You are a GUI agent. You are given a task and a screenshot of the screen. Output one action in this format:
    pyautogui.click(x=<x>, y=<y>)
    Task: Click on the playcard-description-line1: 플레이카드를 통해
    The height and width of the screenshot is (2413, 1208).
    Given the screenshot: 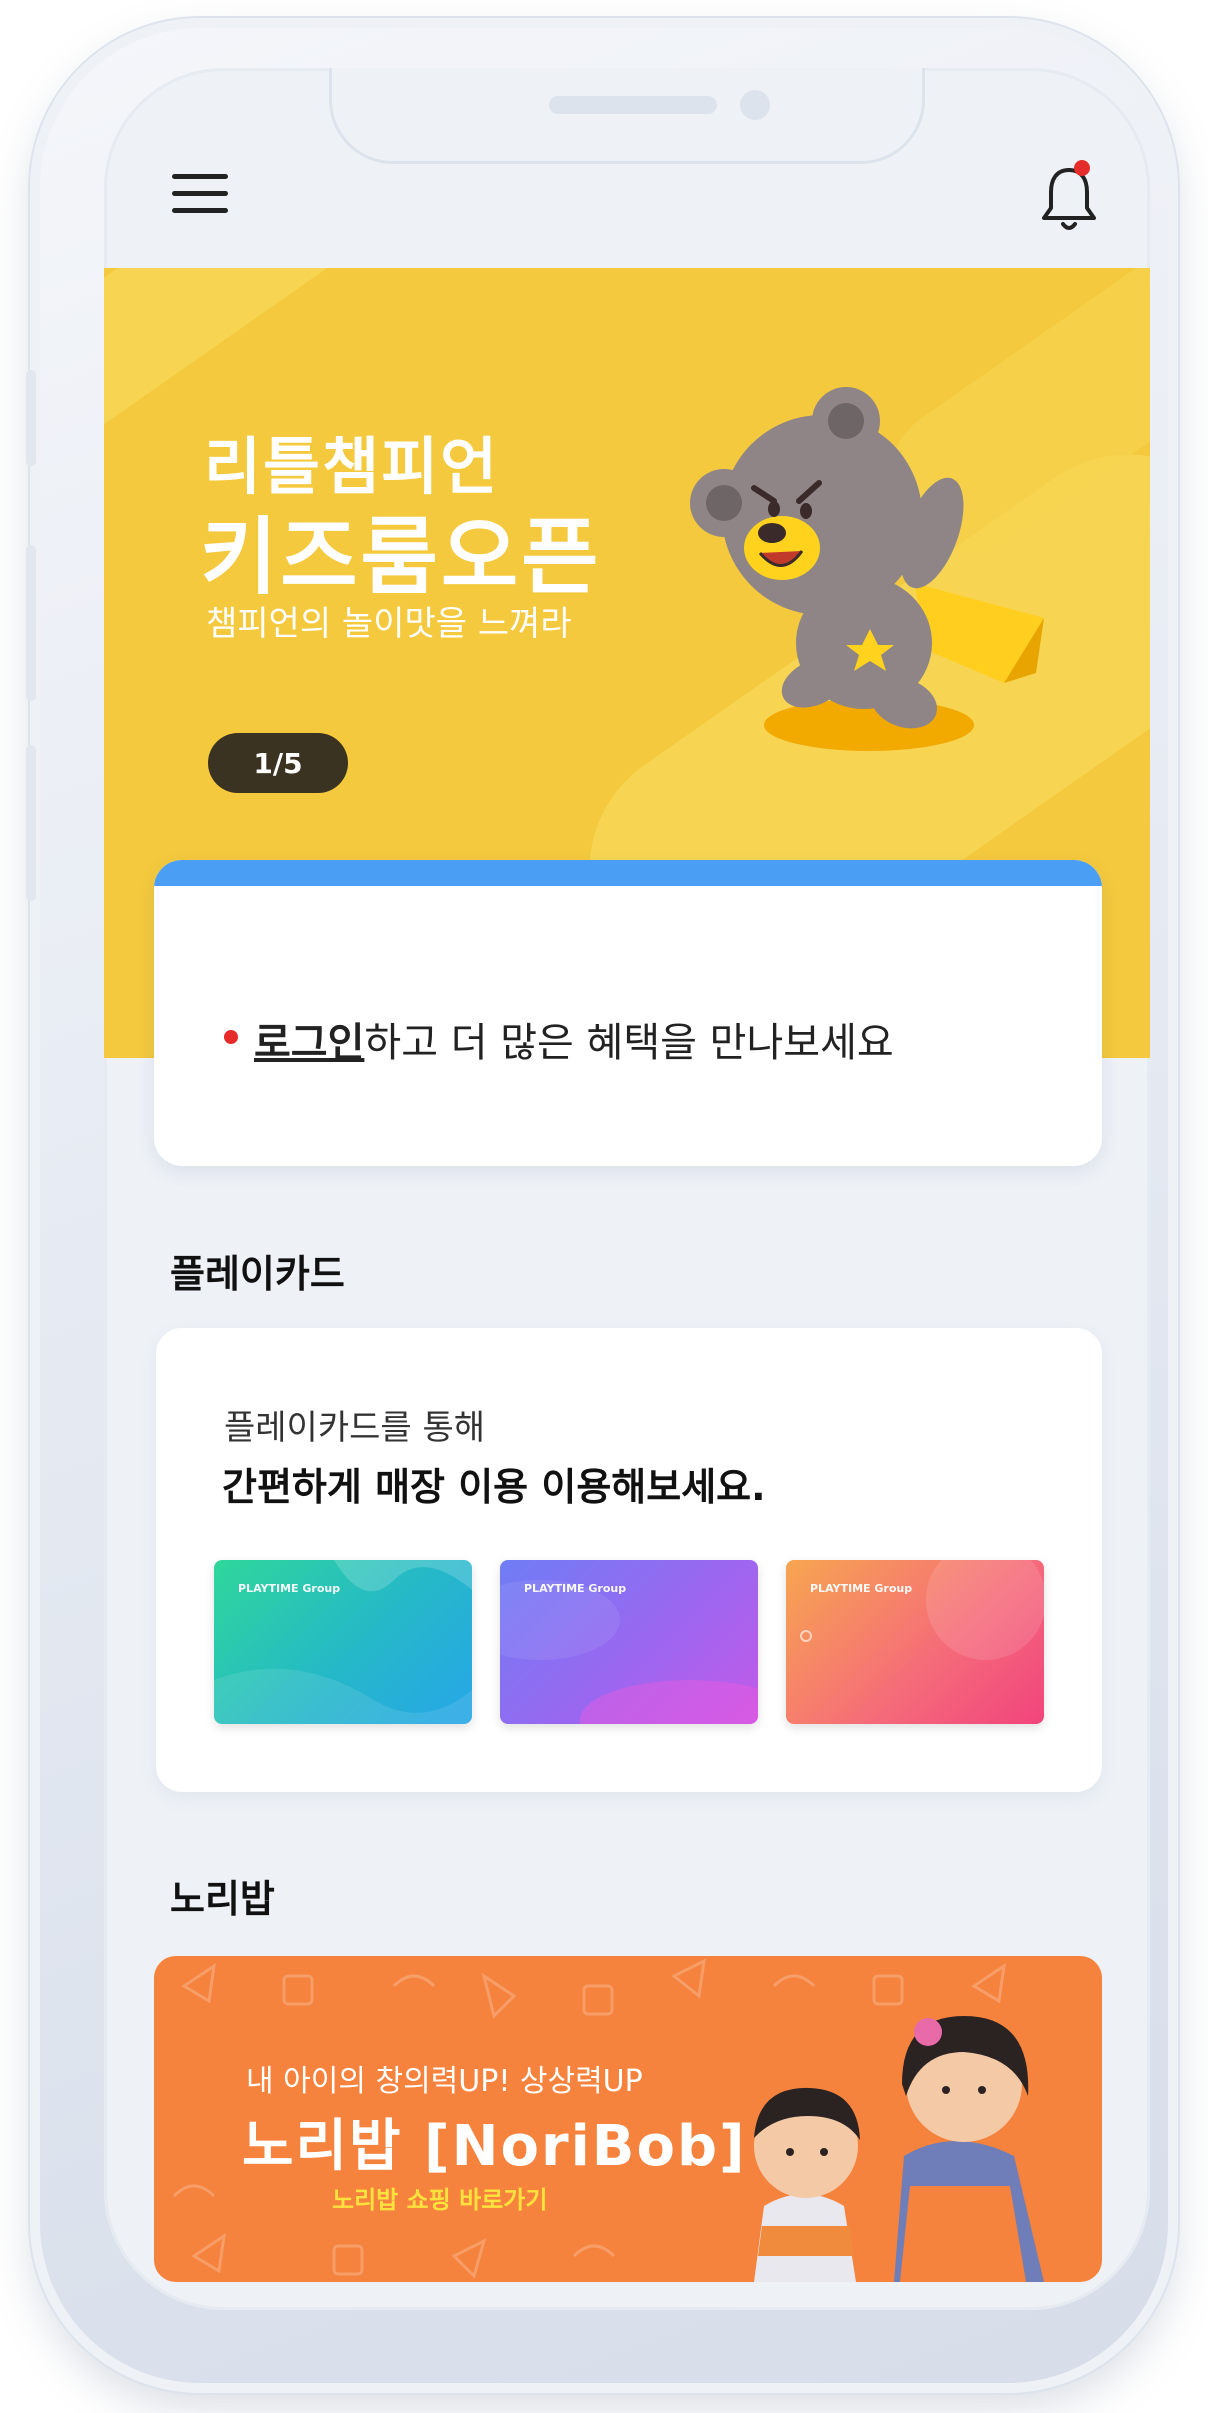 What is the action you would take?
    pyautogui.click(x=355, y=1428)
    